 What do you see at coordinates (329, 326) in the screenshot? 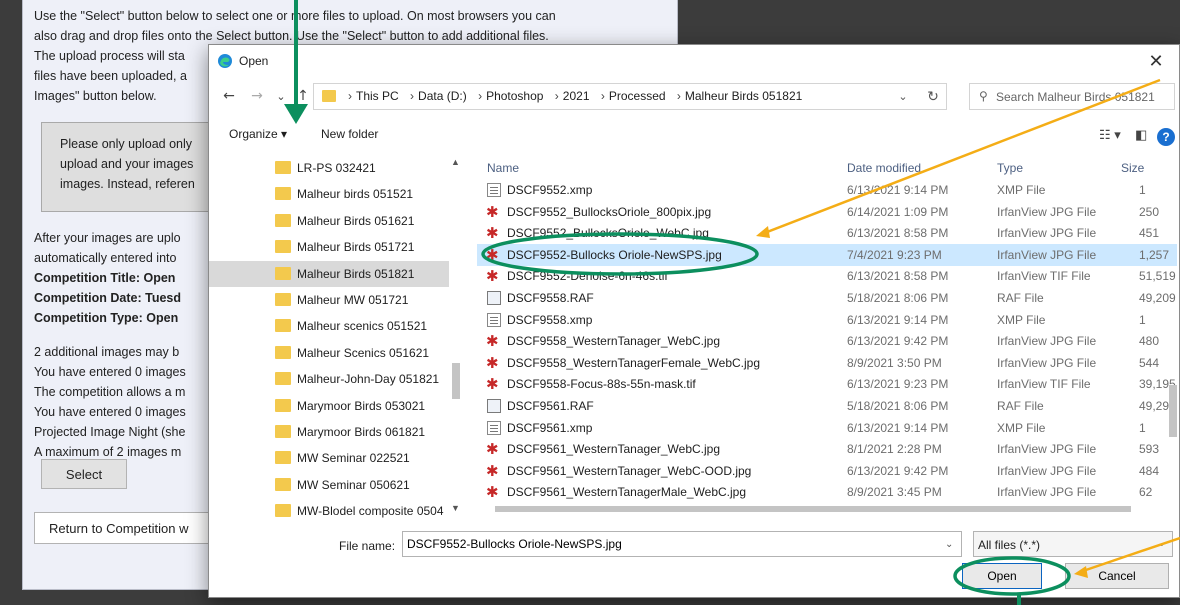
I see `nav-folder-item: Malheur scenics 051521` at bounding box center [329, 326].